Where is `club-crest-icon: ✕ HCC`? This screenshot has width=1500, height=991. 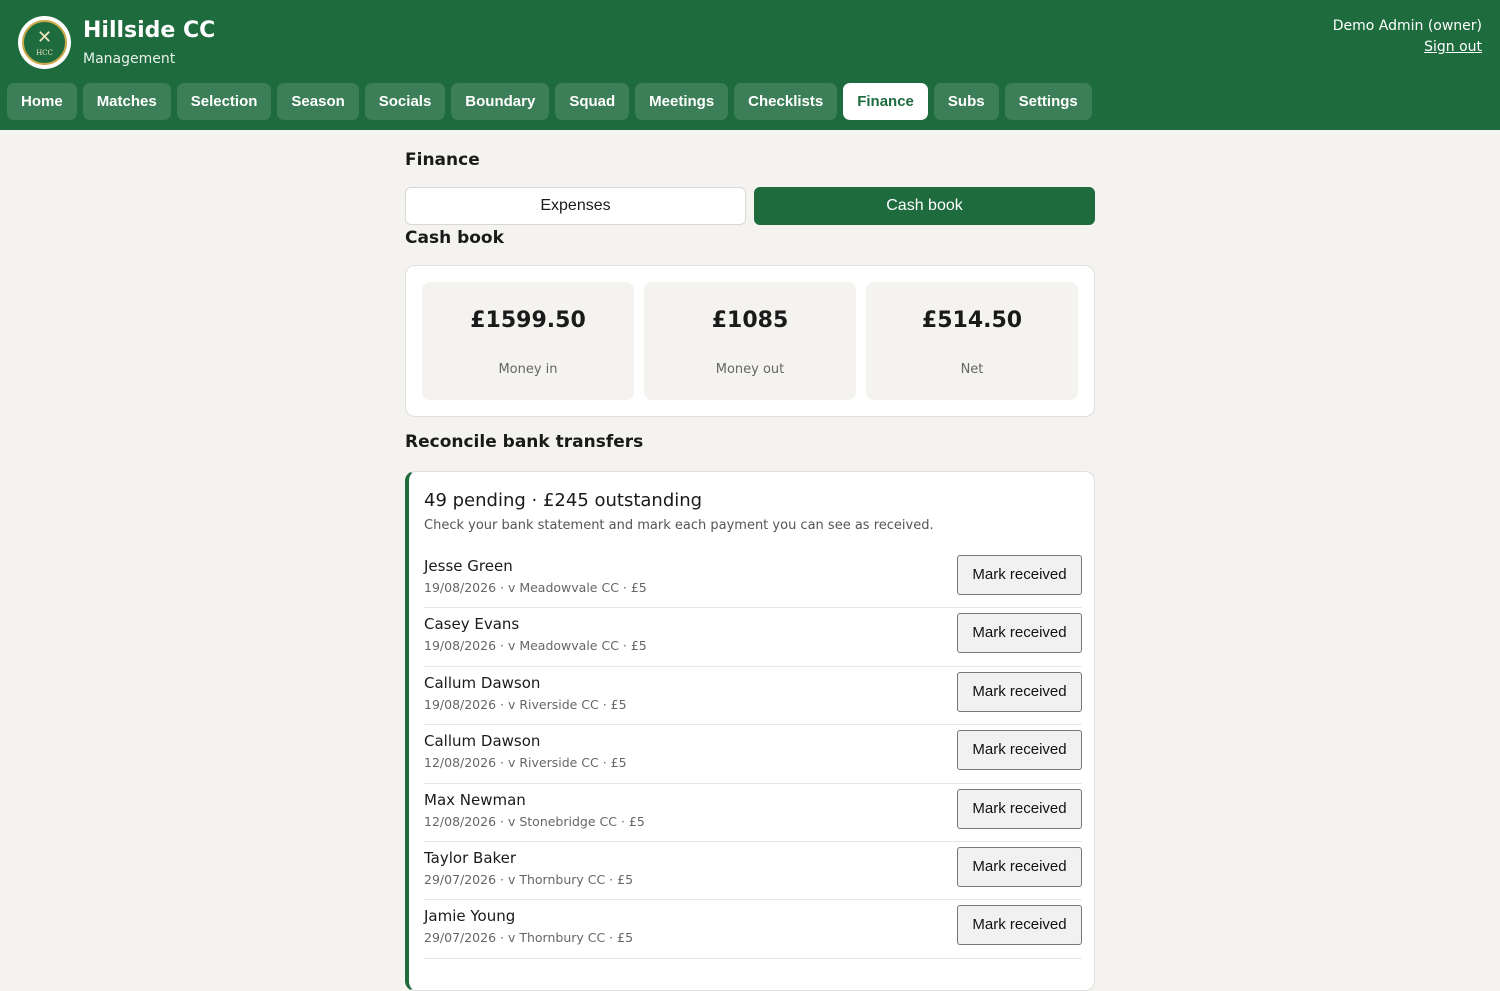 club-crest-icon: ✕ HCC is located at coordinates (44, 42).